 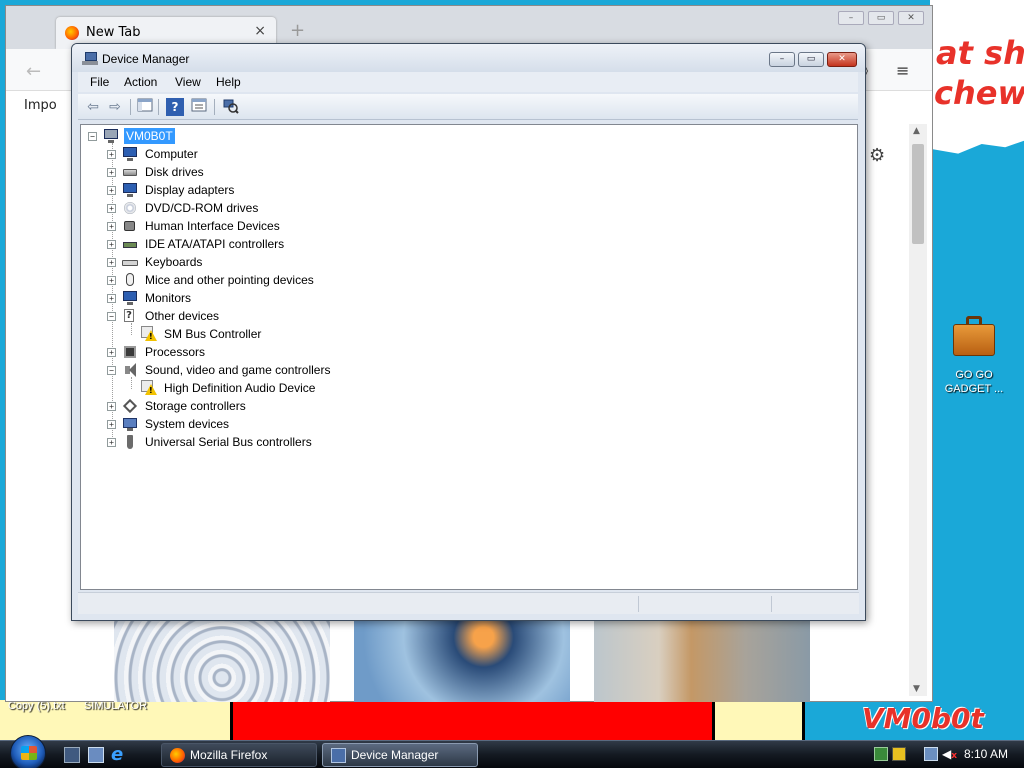 What do you see at coordinates (93, 107) in the screenshot?
I see `arrow-left-icon: ⇦` at bounding box center [93, 107].